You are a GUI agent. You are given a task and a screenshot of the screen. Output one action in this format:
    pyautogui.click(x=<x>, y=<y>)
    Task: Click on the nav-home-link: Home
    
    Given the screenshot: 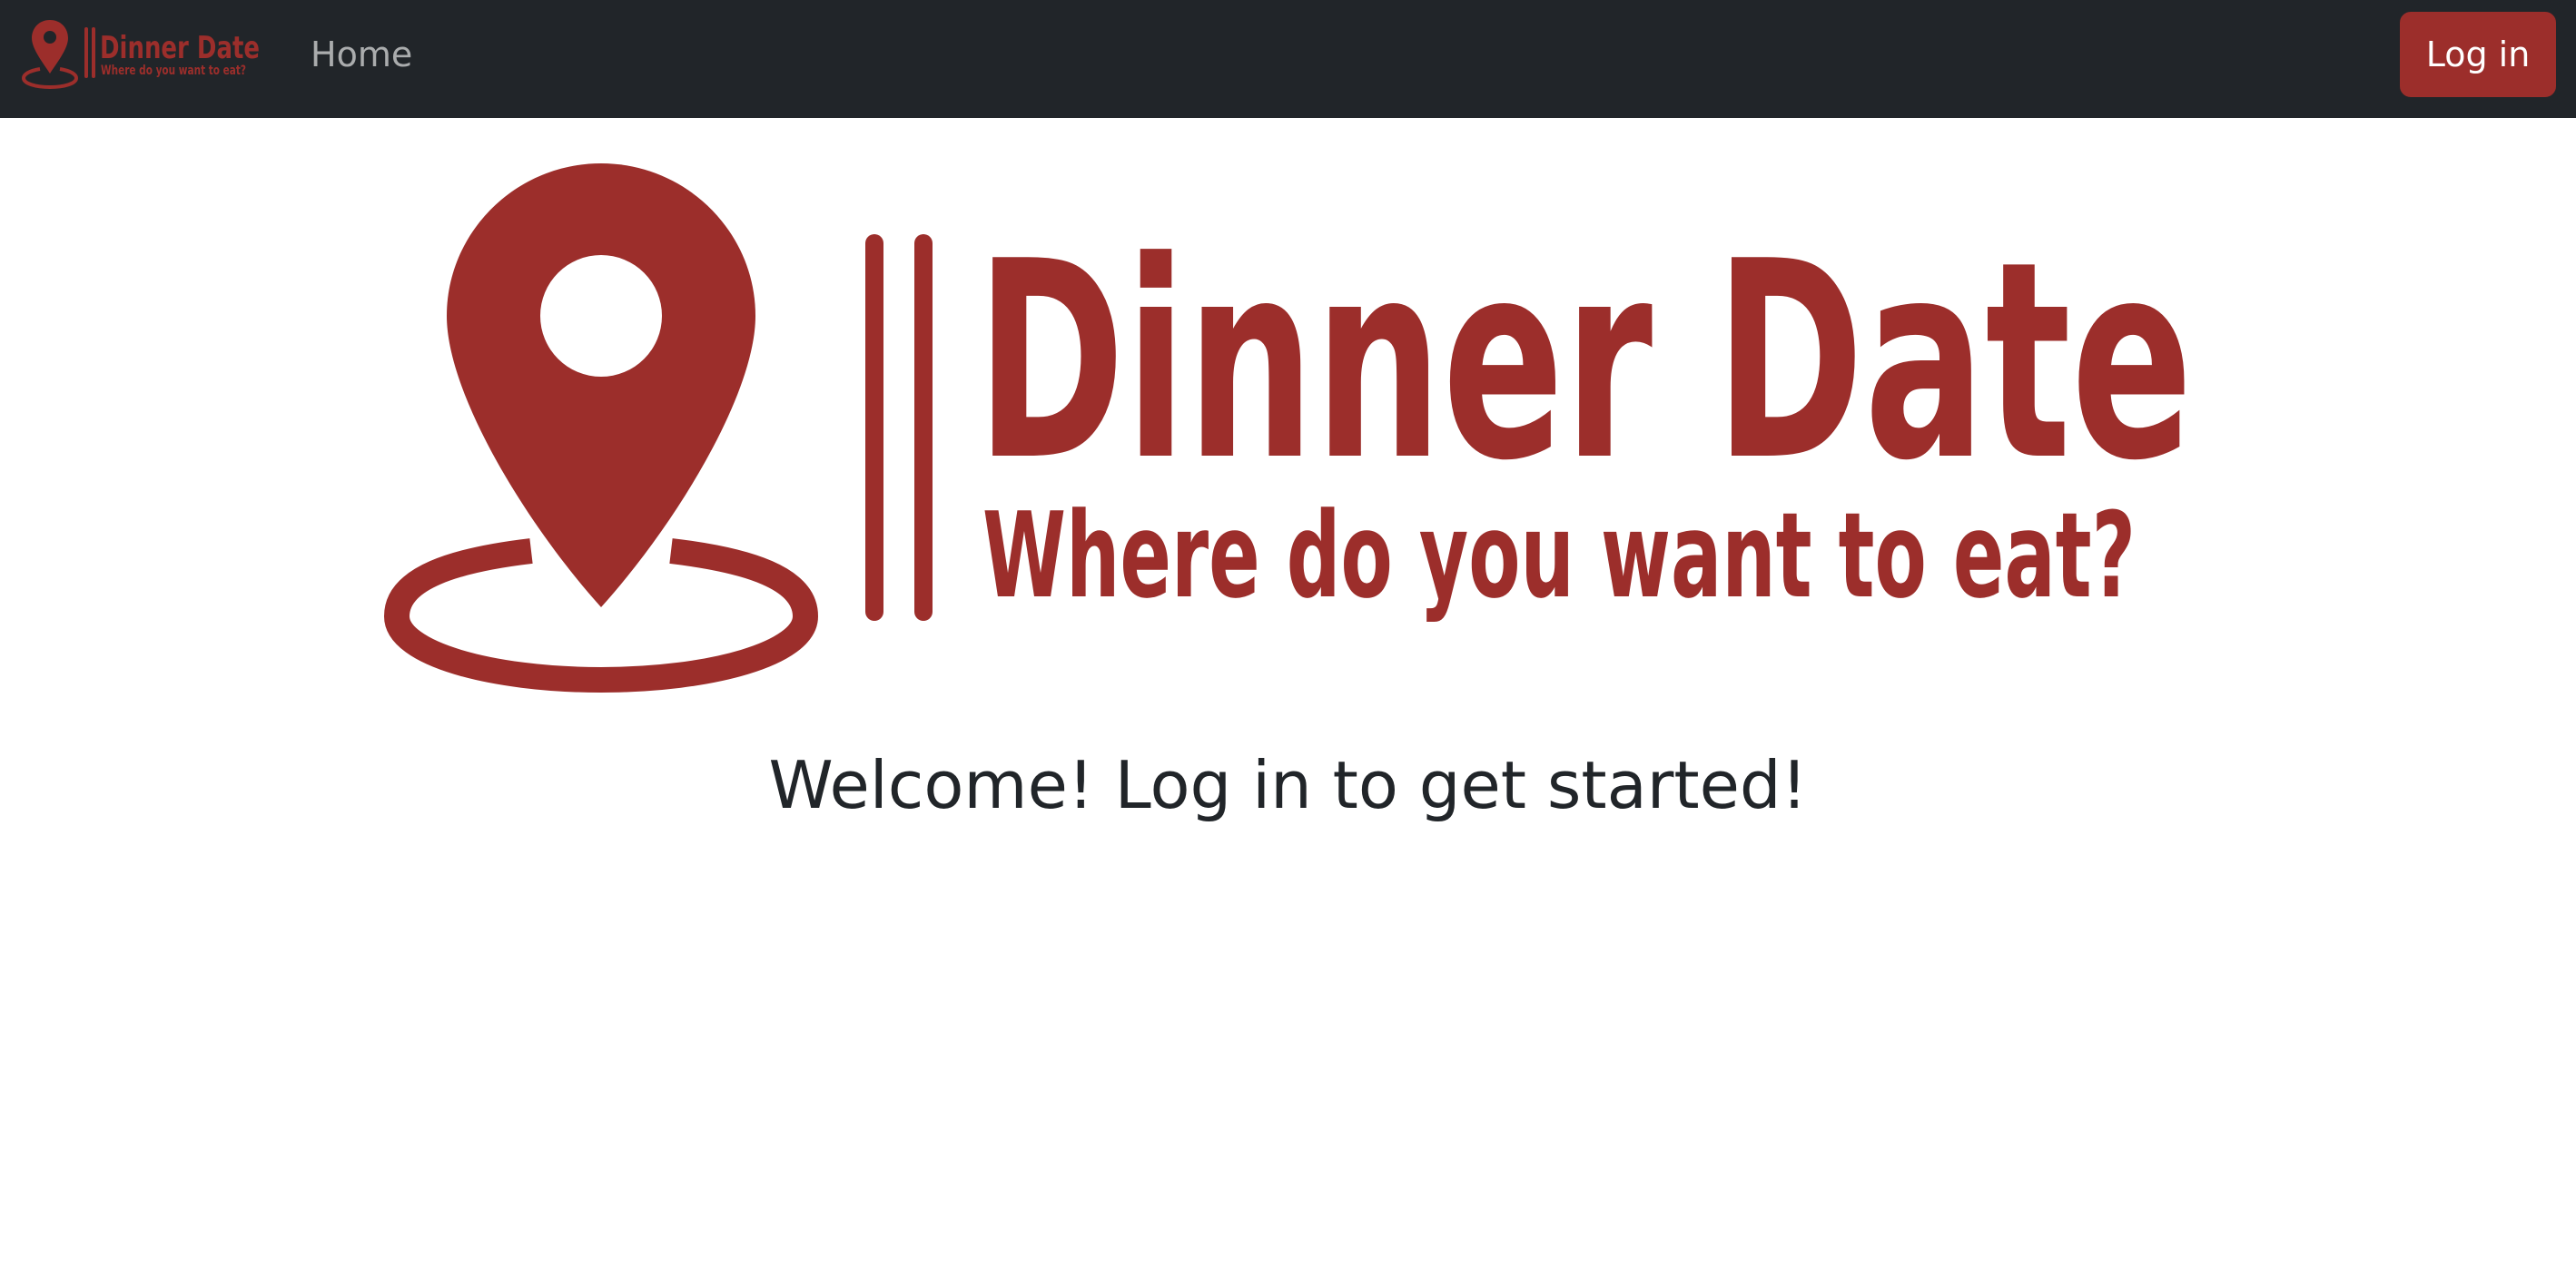 What is the action you would take?
    pyautogui.click(x=361, y=54)
    